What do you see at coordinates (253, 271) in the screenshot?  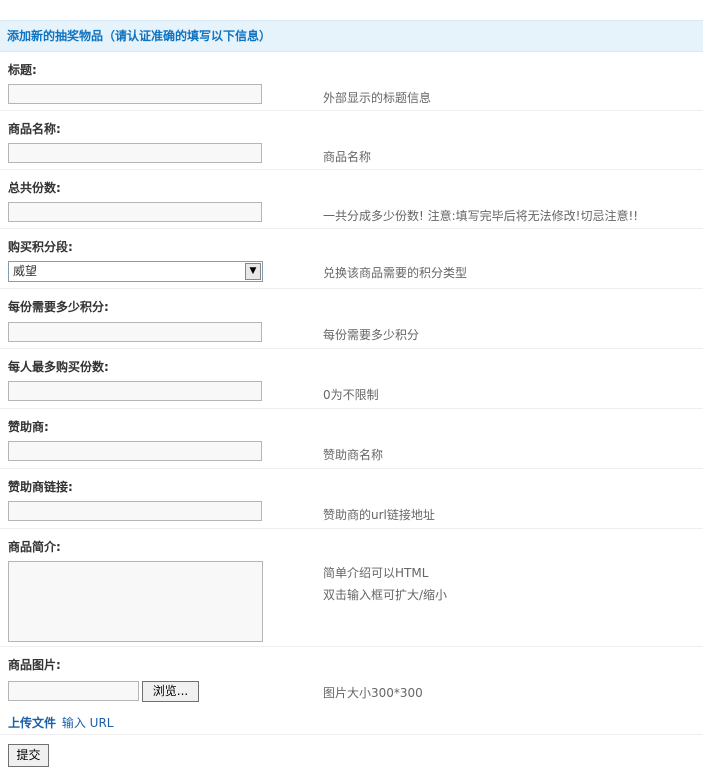 I see `dropdown-arrow-icon: ▼` at bounding box center [253, 271].